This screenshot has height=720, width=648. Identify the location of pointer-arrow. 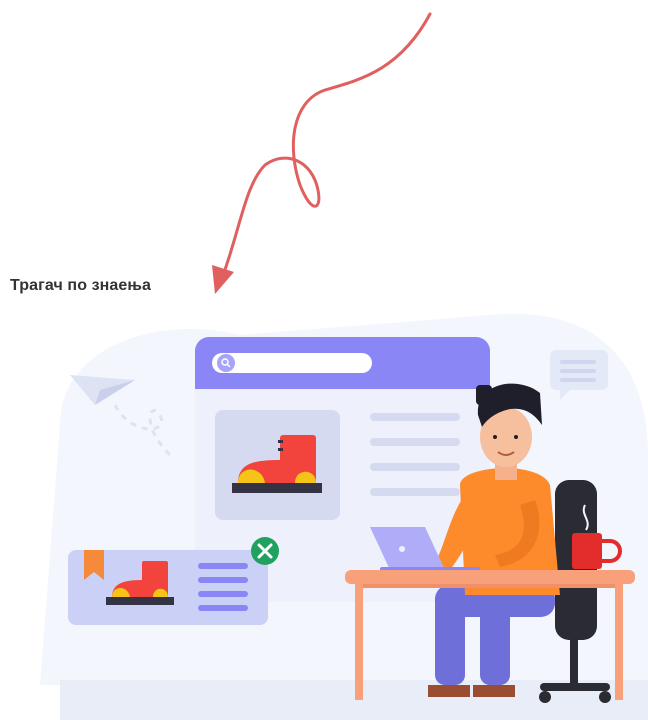
(322, 153).